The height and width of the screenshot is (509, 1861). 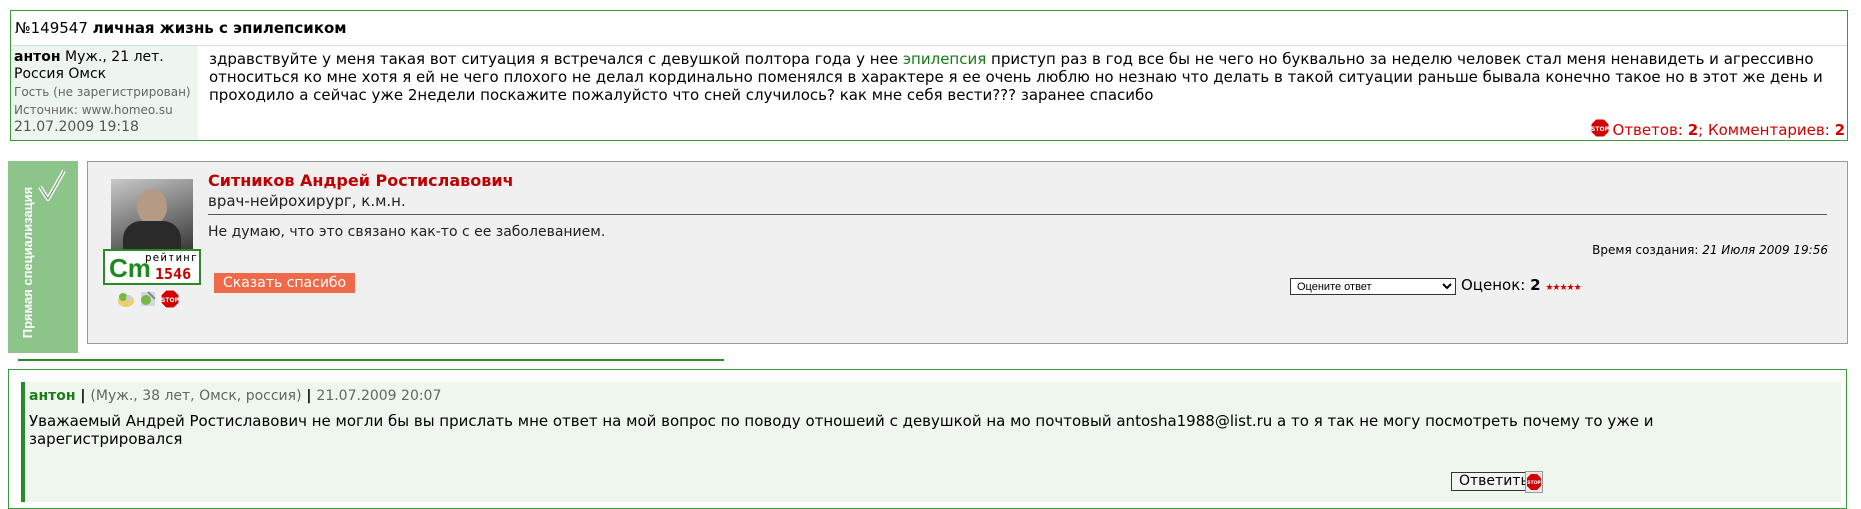 What do you see at coordinates (1839, 130) in the screenshot?
I see `comments-count: 2` at bounding box center [1839, 130].